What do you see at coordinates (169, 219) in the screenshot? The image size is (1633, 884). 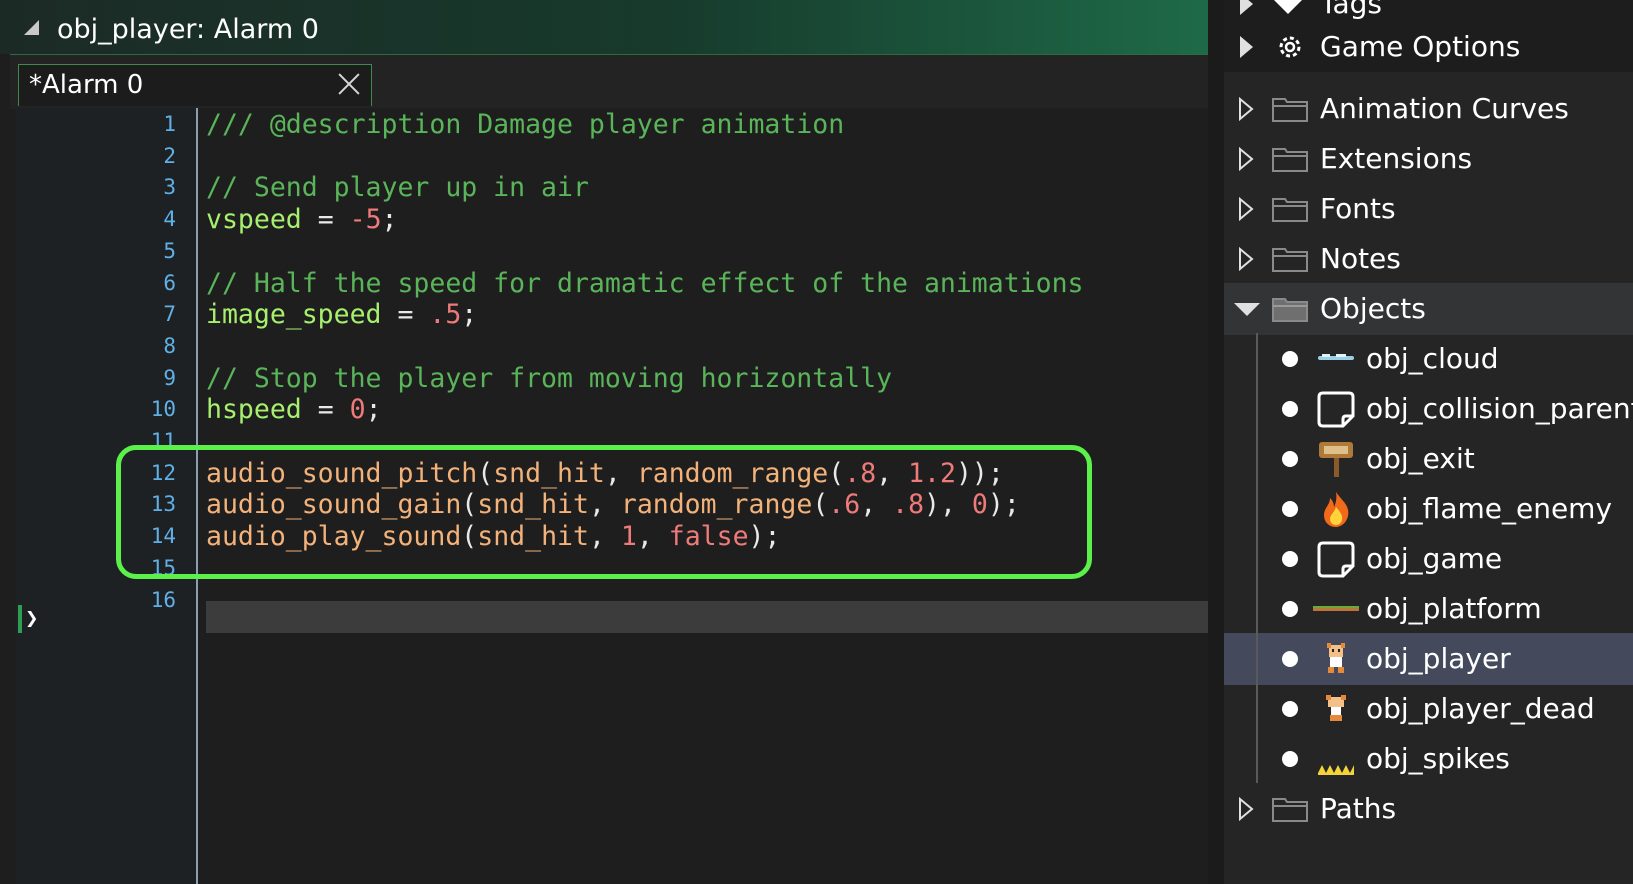 I see `line-number: 4` at bounding box center [169, 219].